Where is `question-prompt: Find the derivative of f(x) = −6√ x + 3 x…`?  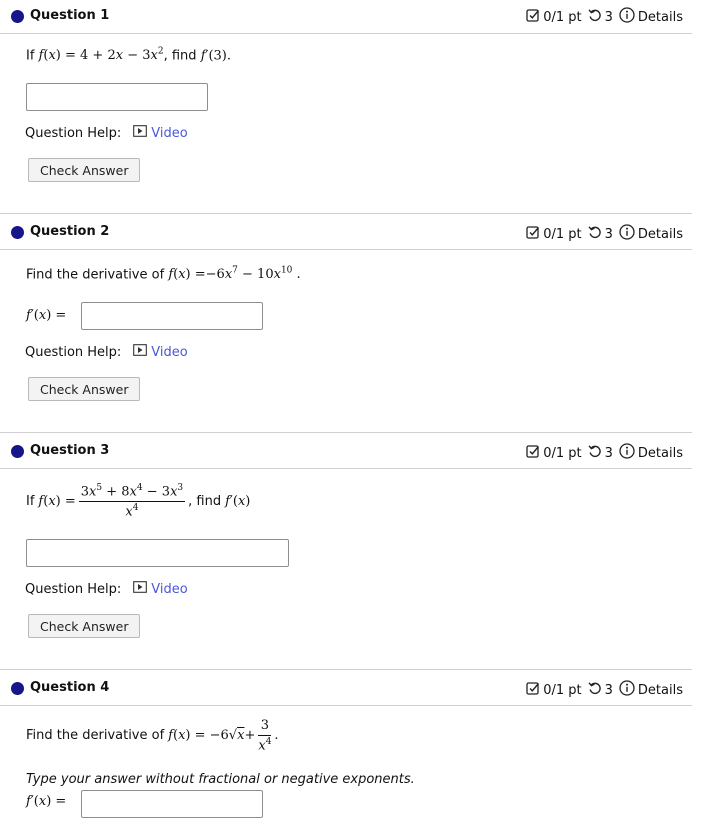 question-prompt: Find the derivative of f(x) = −6√ x + 3 x… is located at coordinates (152, 735).